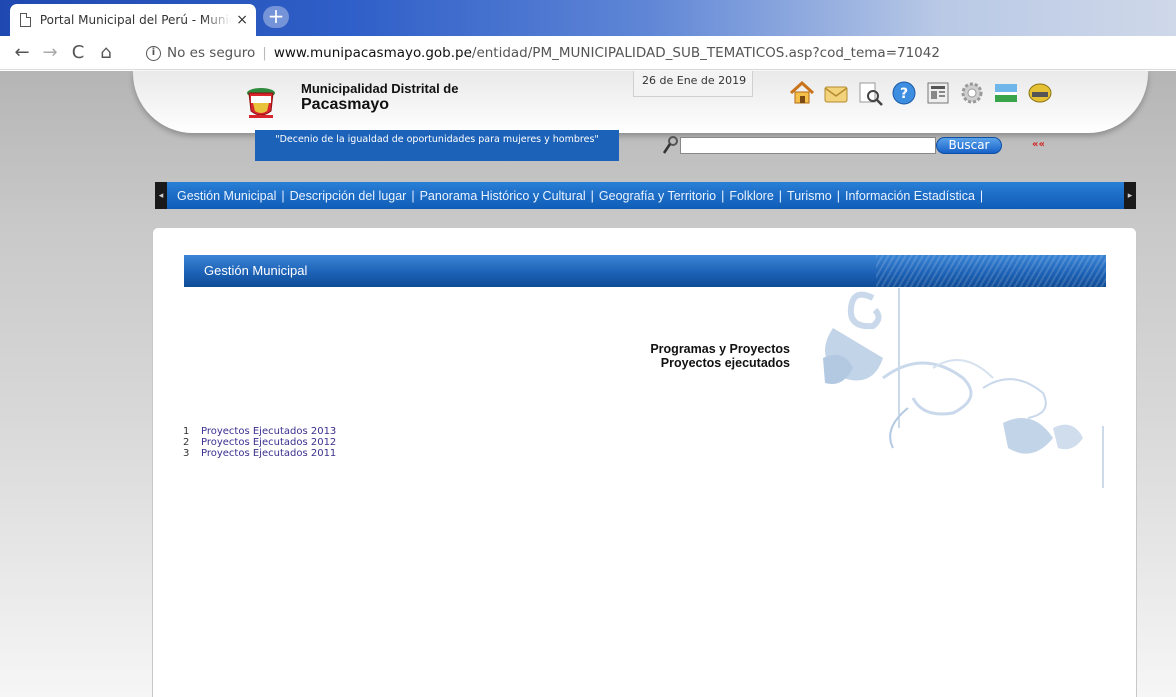 The image size is (1176, 697). Describe the element at coordinates (372, 53) in the screenshot. I see `url-host: www.munipacasmayo.gob.pe` at that location.